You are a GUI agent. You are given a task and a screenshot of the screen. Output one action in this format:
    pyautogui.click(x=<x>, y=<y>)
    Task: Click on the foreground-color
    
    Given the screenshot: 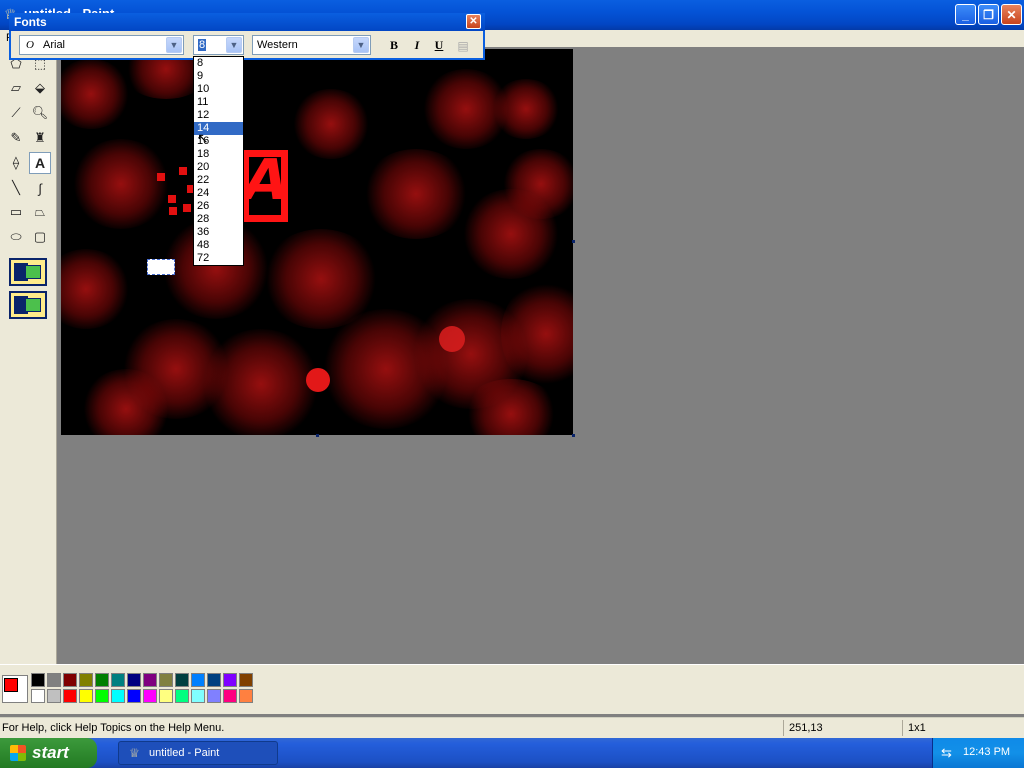 What is the action you would take?
    pyautogui.click(x=11, y=685)
    